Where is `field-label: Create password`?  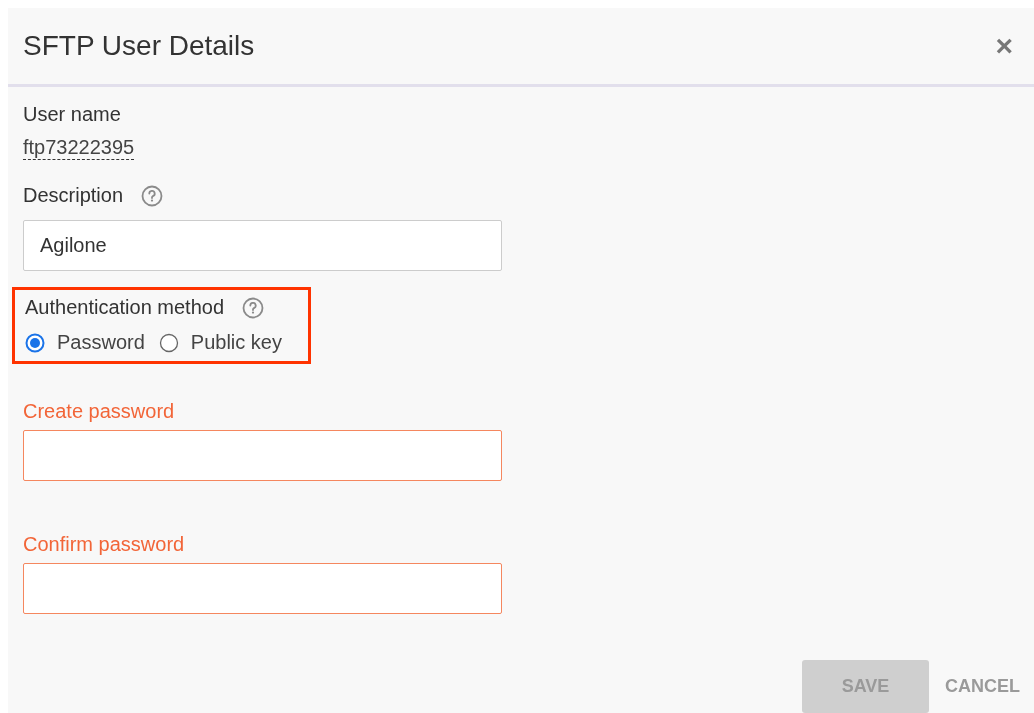
field-label: Create password is located at coordinates (99, 411).